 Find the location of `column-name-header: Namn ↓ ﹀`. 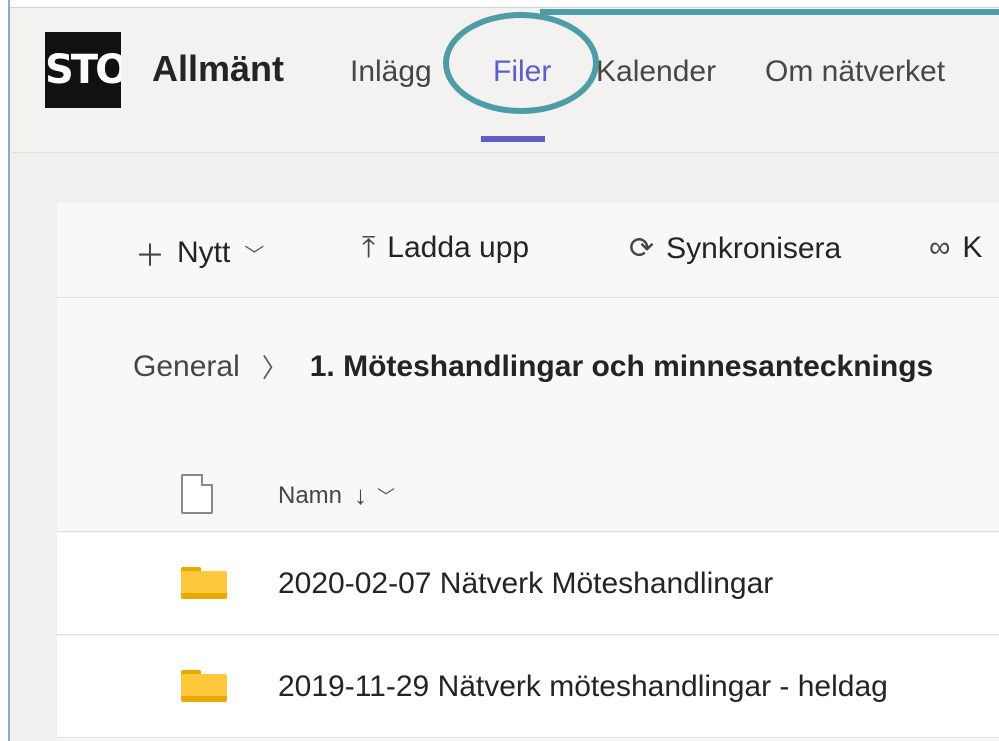

column-name-header: Namn ↓ ﹀ is located at coordinates (336, 495).